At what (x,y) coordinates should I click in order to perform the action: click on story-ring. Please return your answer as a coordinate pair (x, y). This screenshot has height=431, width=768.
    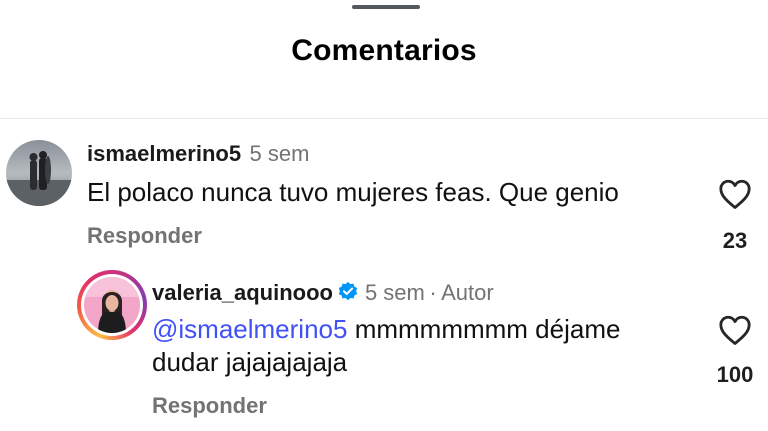
    Looking at the image, I should click on (112, 305).